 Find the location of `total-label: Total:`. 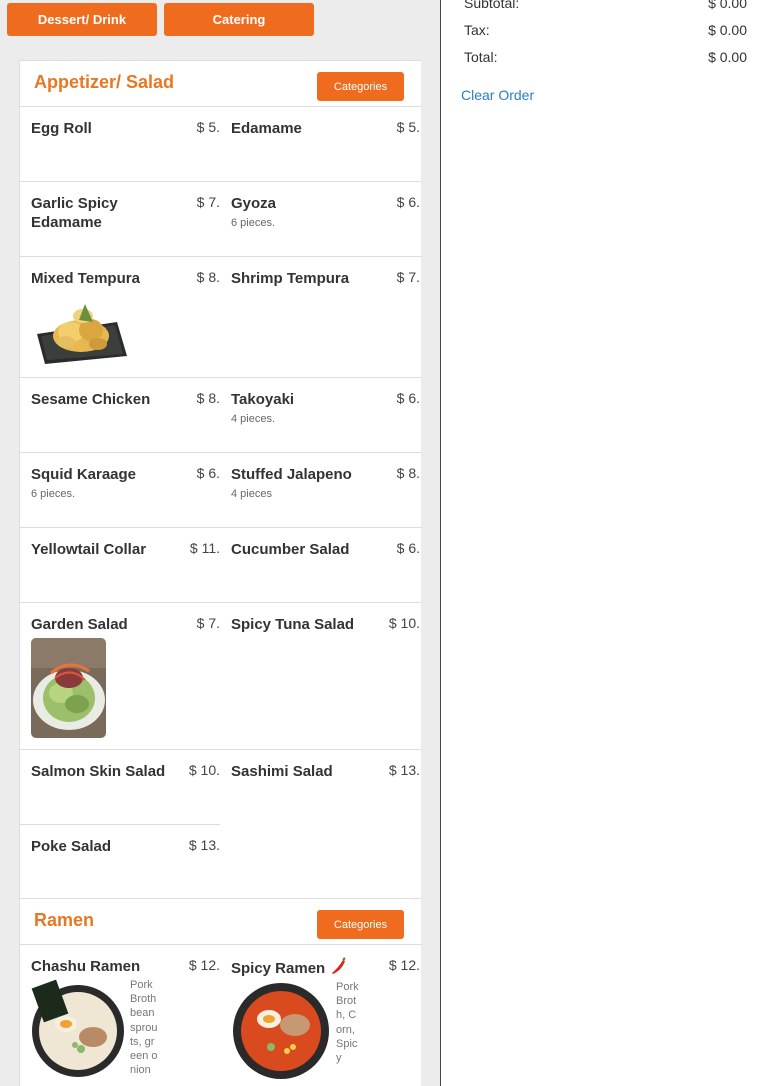

total-label: Total: is located at coordinates (481, 57).